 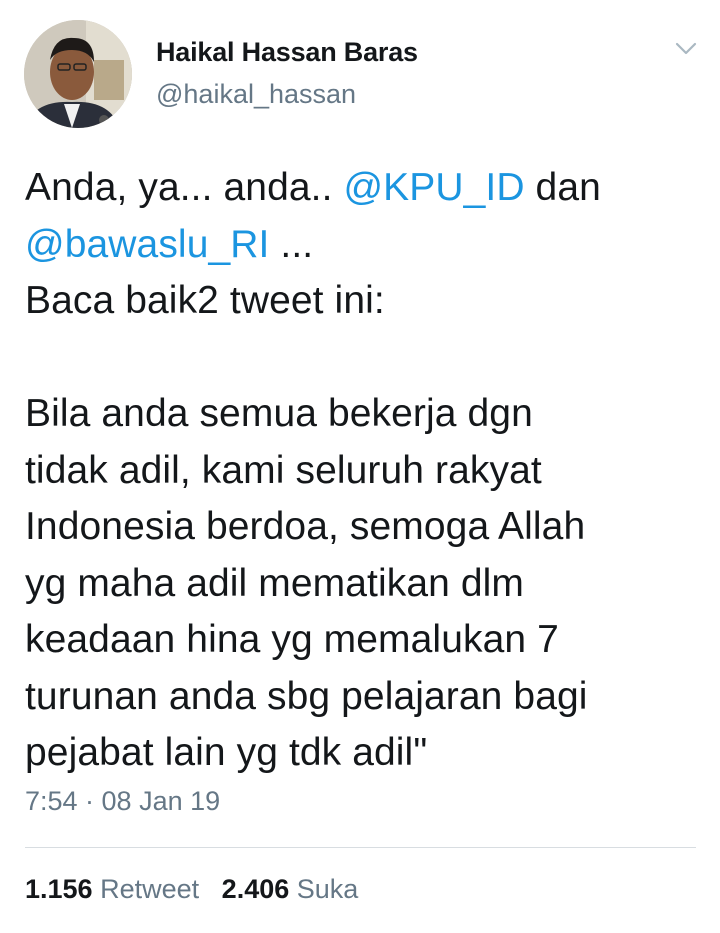 What do you see at coordinates (255, 889) in the screenshot?
I see `likes-count: 2.406` at bounding box center [255, 889].